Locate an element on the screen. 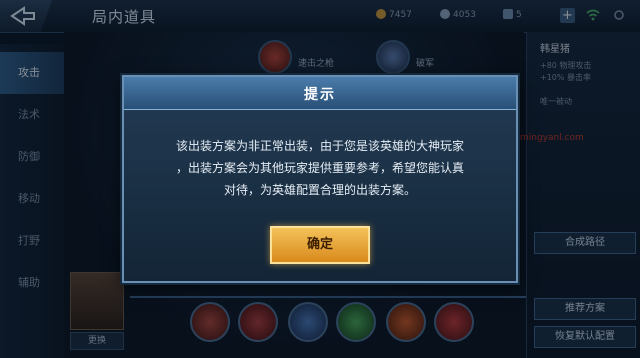  confirm-button: 确定 is located at coordinates (320, 245).